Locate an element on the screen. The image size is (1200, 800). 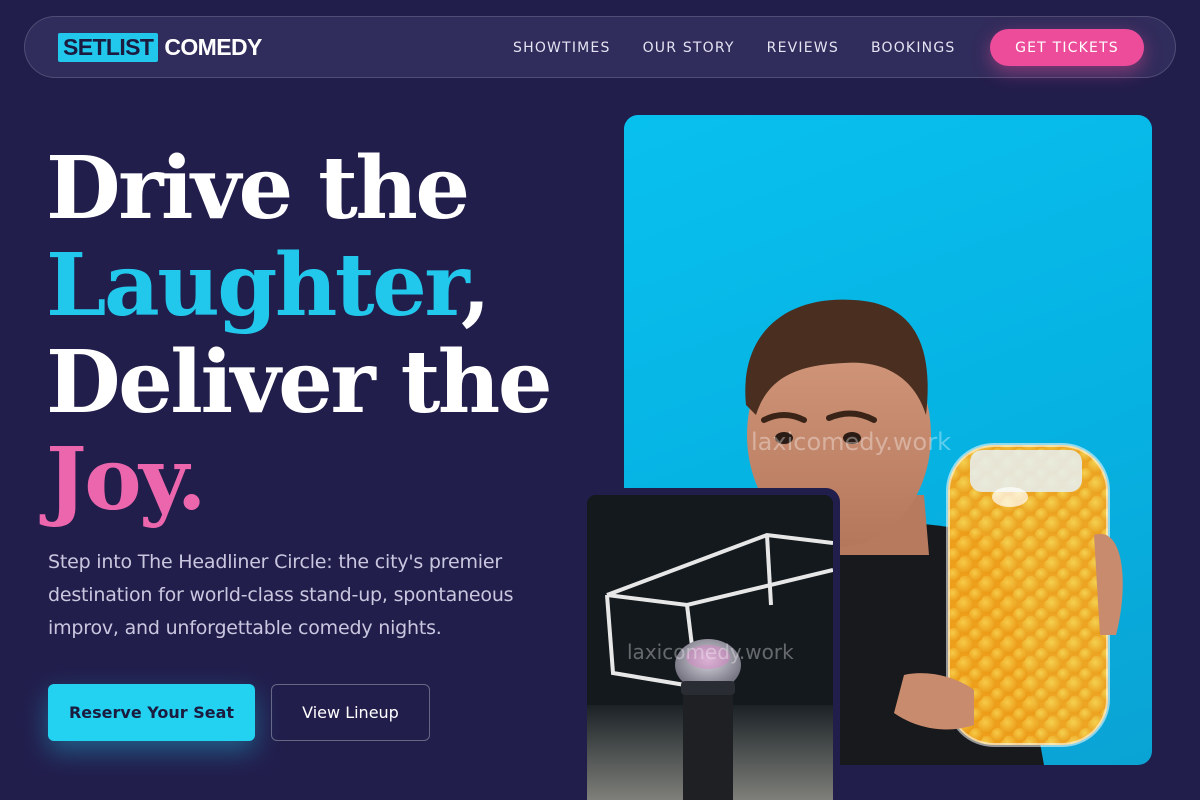
headline-line-3: Deliver the is located at coordinates (299, 382).